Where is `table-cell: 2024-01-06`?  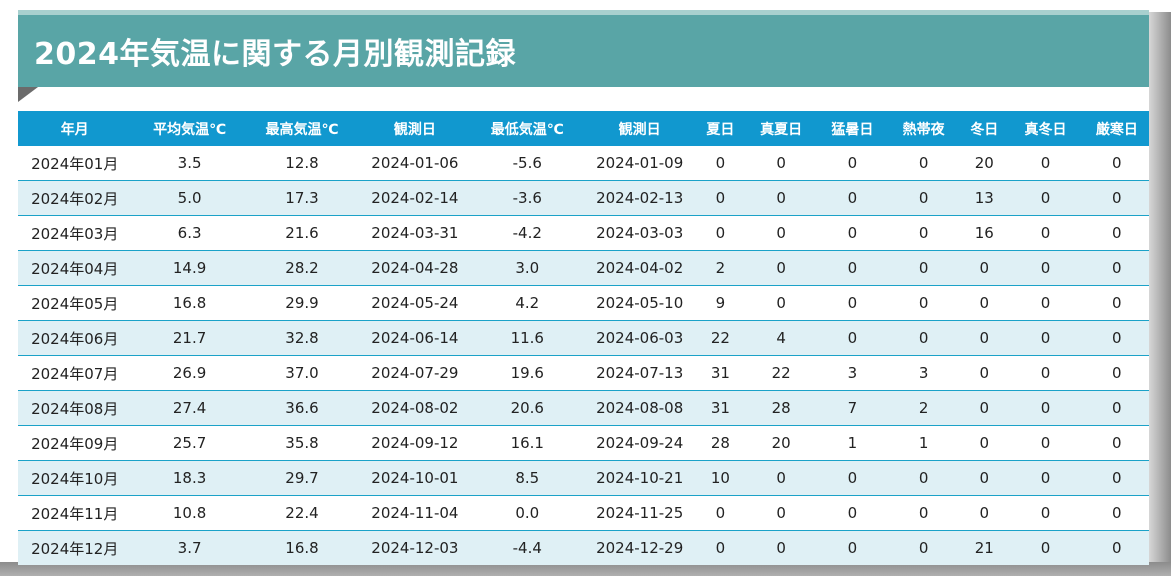
table-cell: 2024-01-06 is located at coordinates (415, 163).